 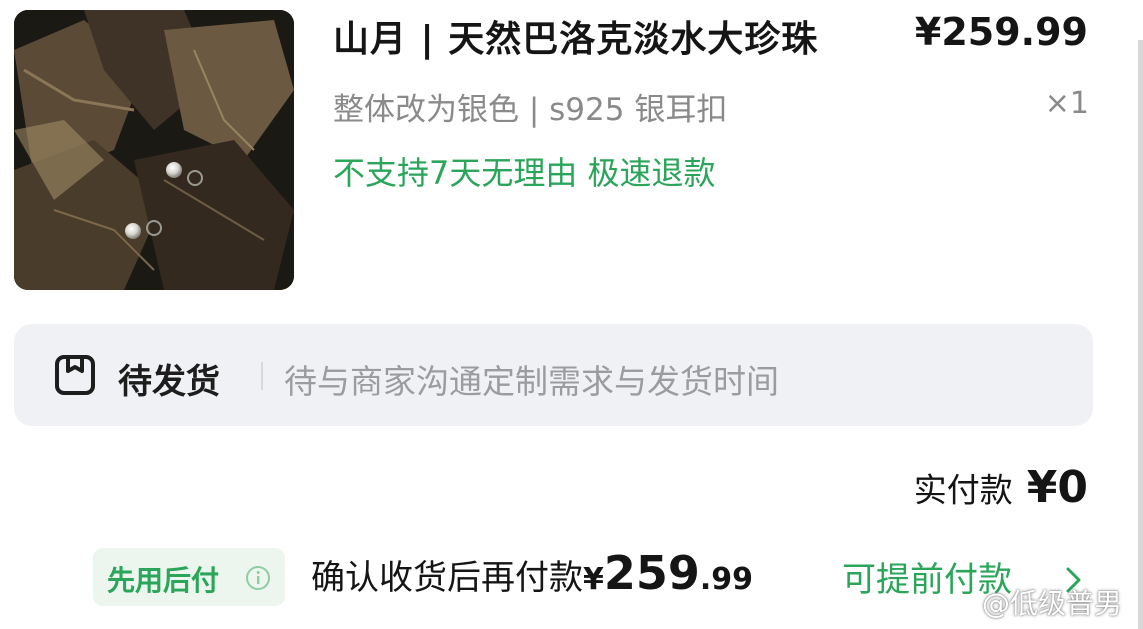 I want to click on pay-later-row: 确认收货后再付款¥259.99, so click(x=532, y=573).